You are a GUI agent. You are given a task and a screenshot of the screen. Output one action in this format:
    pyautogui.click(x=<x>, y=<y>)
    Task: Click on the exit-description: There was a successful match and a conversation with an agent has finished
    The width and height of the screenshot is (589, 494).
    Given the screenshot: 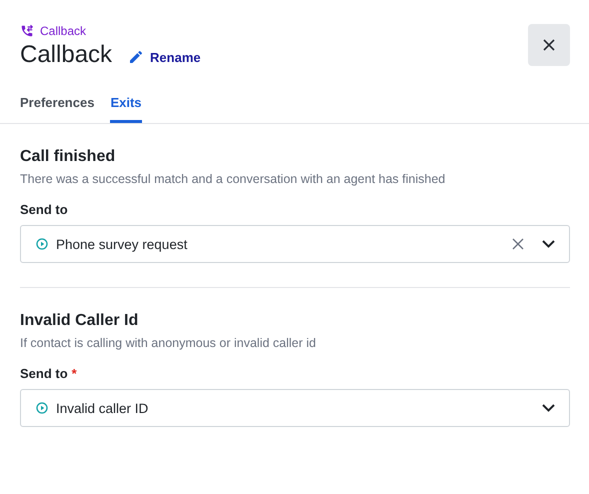 What is the action you would take?
    pyautogui.click(x=233, y=179)
    